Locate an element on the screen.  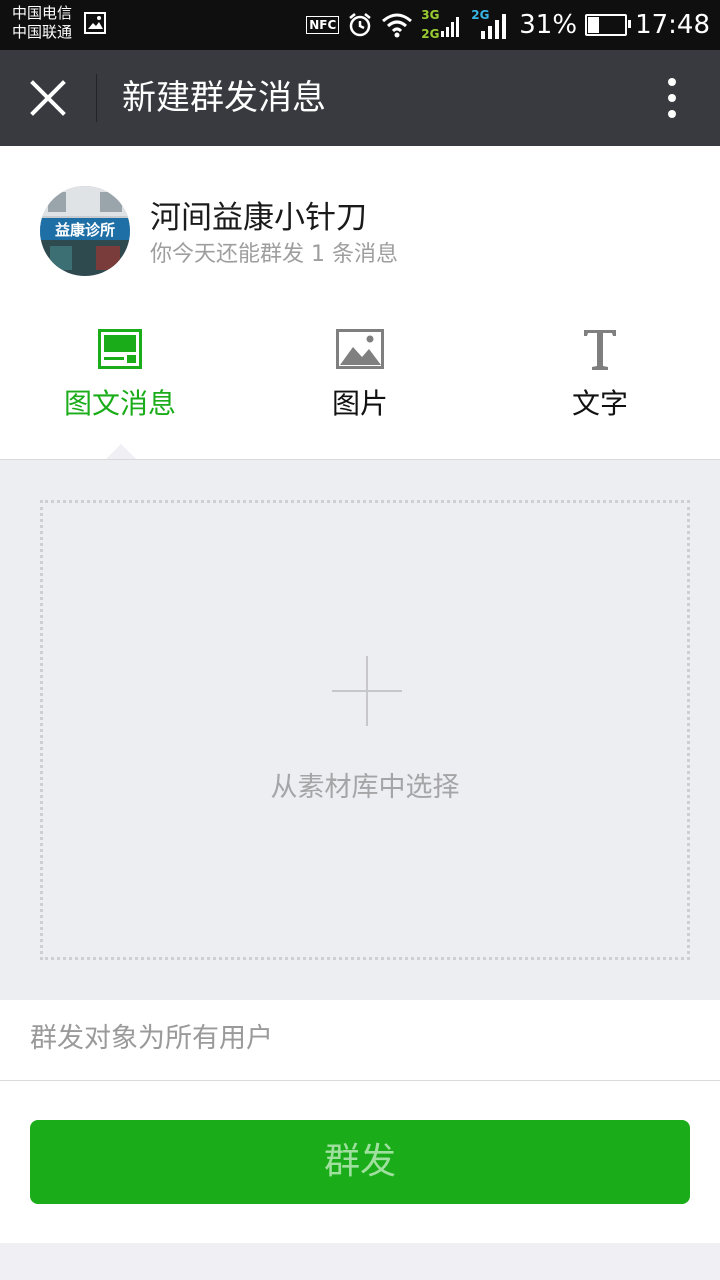
rich-media-icon is located at coordinates (120, 349).